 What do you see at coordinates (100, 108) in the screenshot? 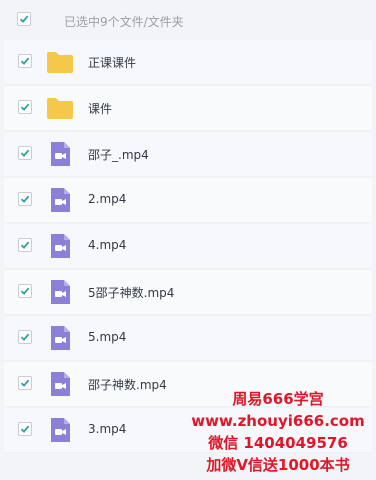
I see `file-name: 课件` at bounding box center [100, 108].